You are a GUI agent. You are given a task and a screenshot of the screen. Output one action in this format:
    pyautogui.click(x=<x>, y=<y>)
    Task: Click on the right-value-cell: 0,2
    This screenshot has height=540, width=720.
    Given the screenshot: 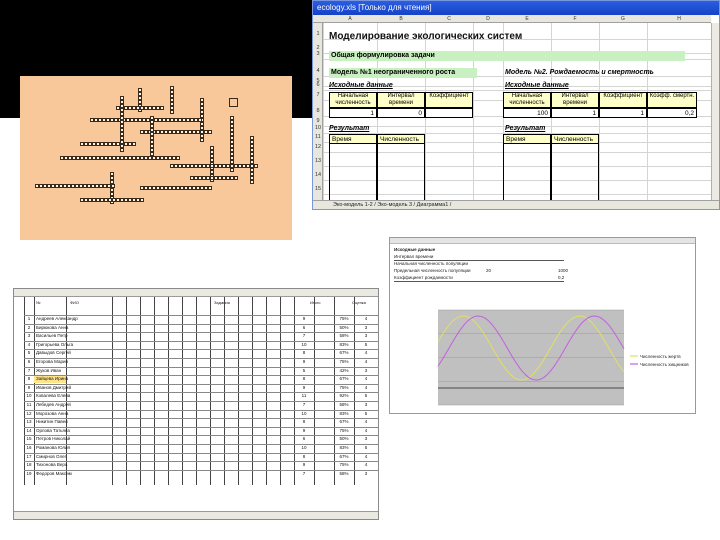 What is the action you would take?
    pyautogui.click(x=672, y=113)
    